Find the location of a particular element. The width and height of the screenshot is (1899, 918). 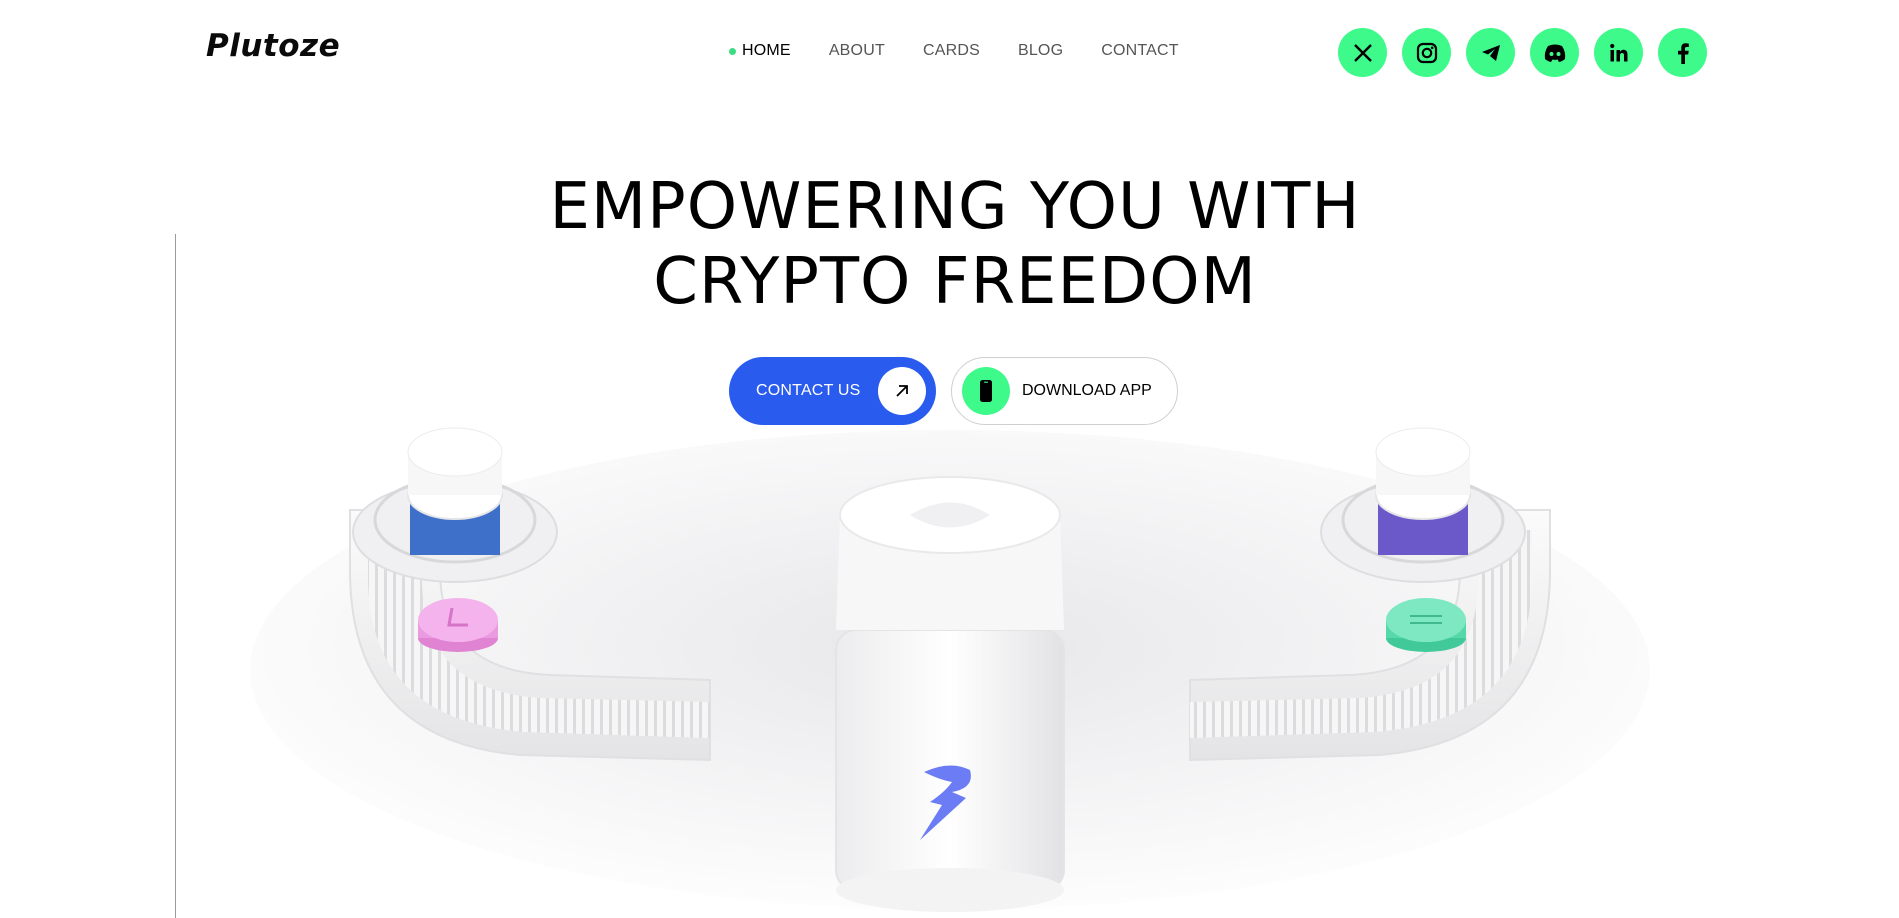

nav-cards-label: CARDS is located at coordinates (951, 50).